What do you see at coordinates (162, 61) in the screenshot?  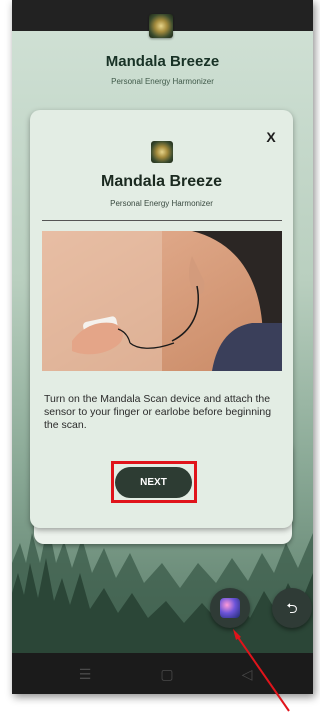 I see `app-title: Mandala Breeze` at bounding box center [162, 61].